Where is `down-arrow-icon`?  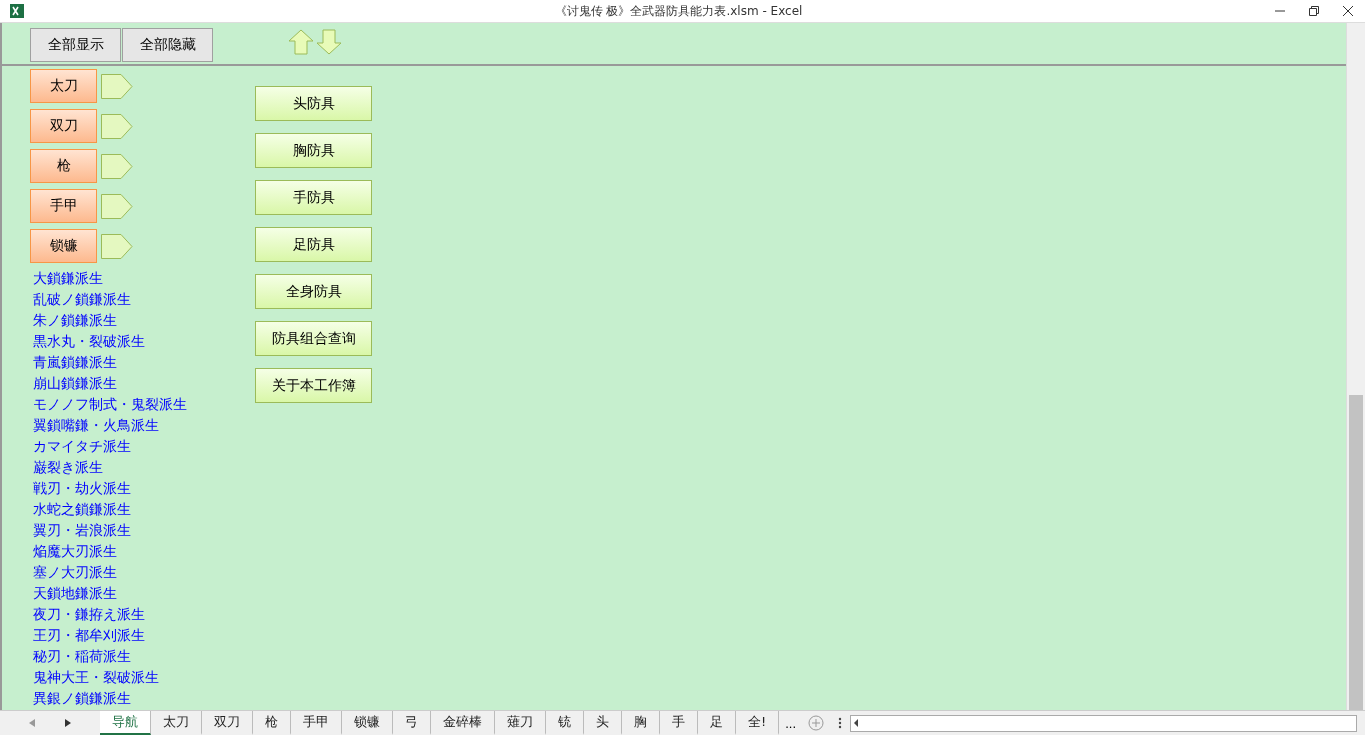 down-arrow-icon is located at coordinates (329, 42).